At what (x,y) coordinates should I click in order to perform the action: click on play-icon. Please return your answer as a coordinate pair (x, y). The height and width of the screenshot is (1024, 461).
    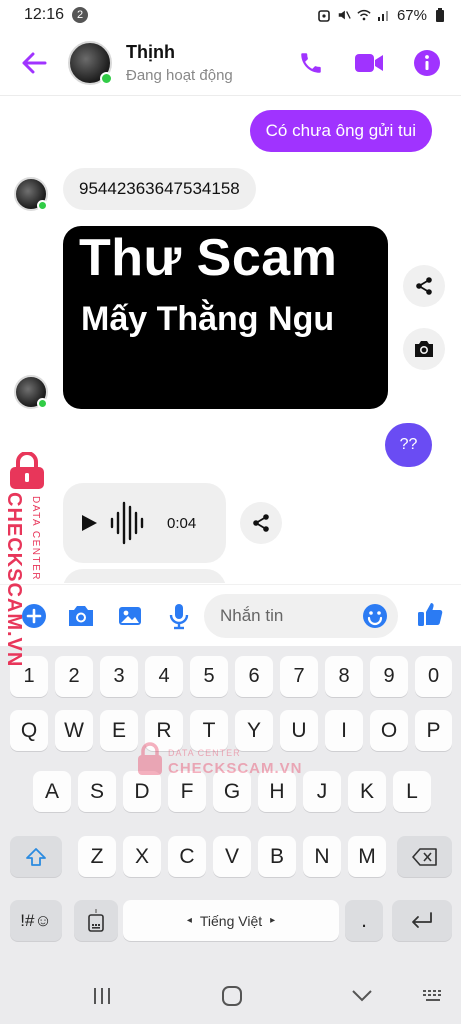
    Looking at the image, I should click on (89, 523).